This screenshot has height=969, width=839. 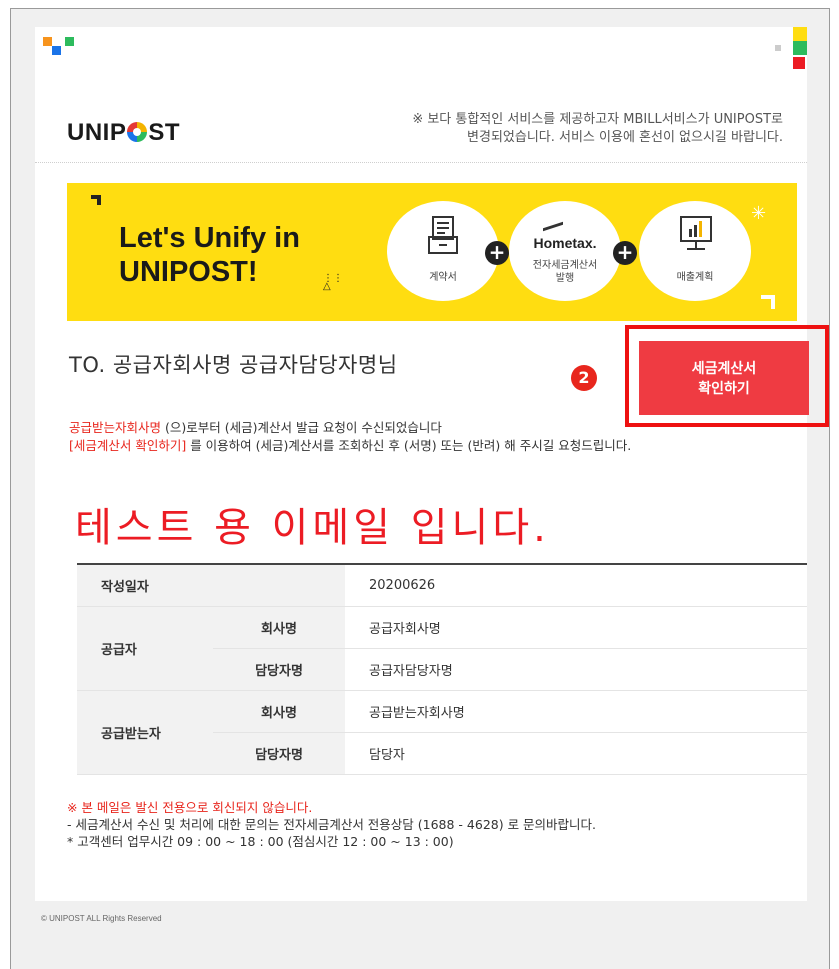 I want to click on confirm-invoice-link-text: [세금계산서 확인하기], so click(x=128, y=445).